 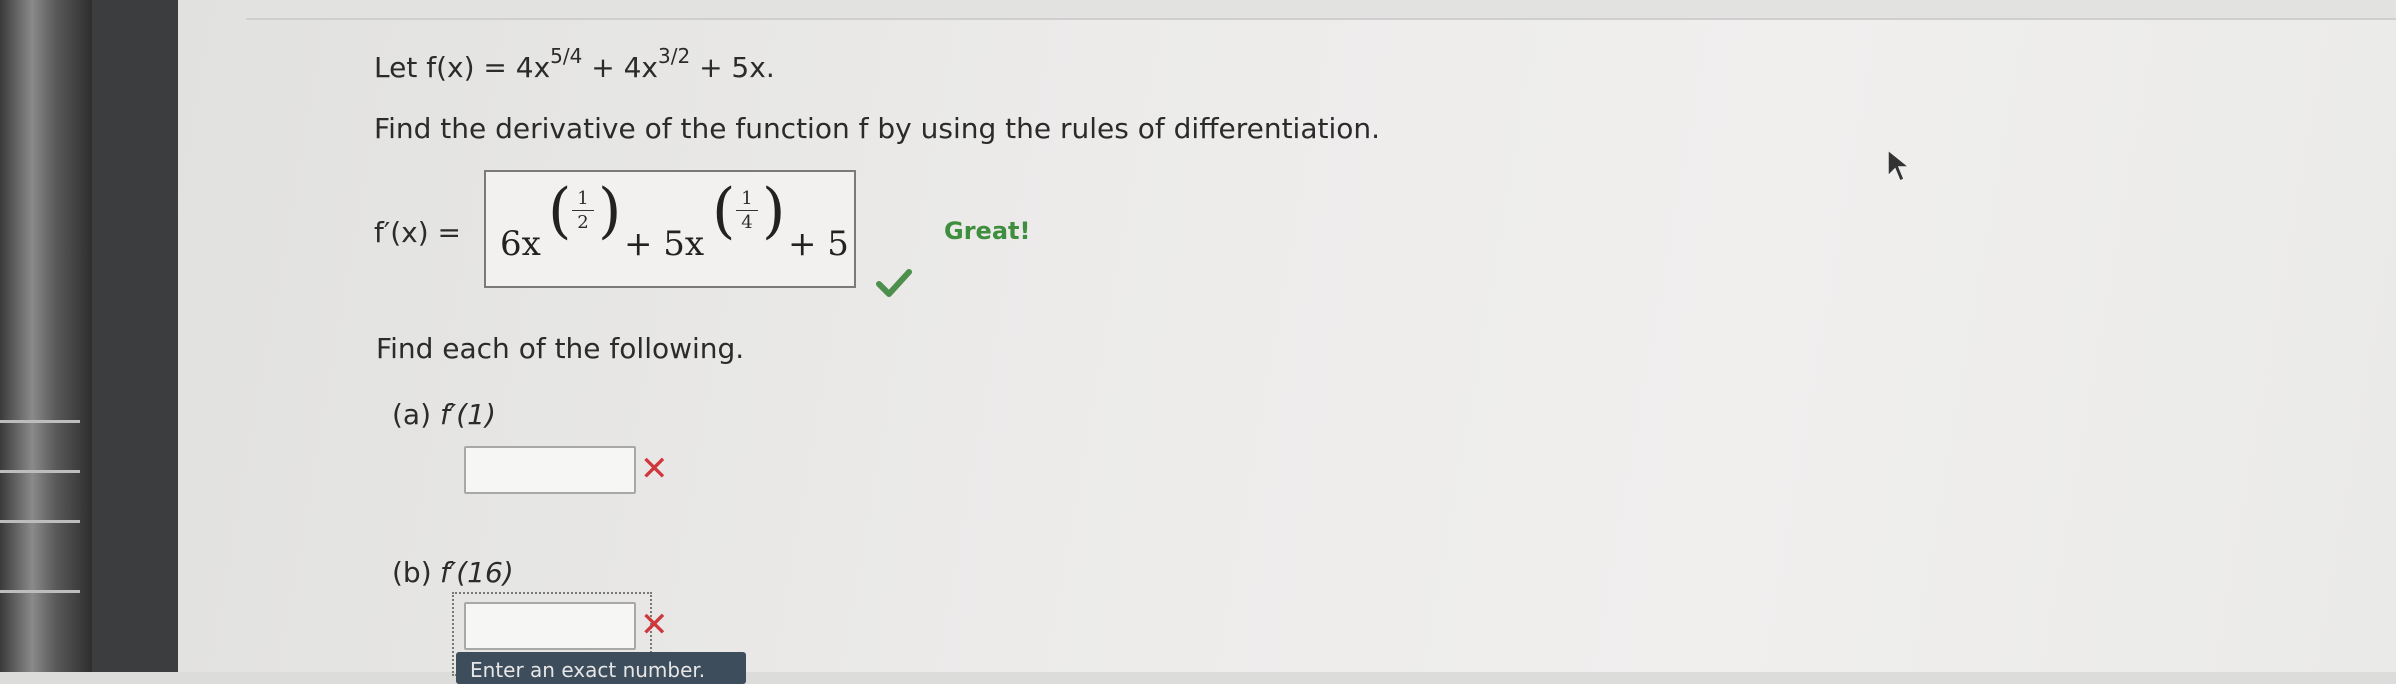 I want to click on close-paren-2: ), so click(x=774, y=211).